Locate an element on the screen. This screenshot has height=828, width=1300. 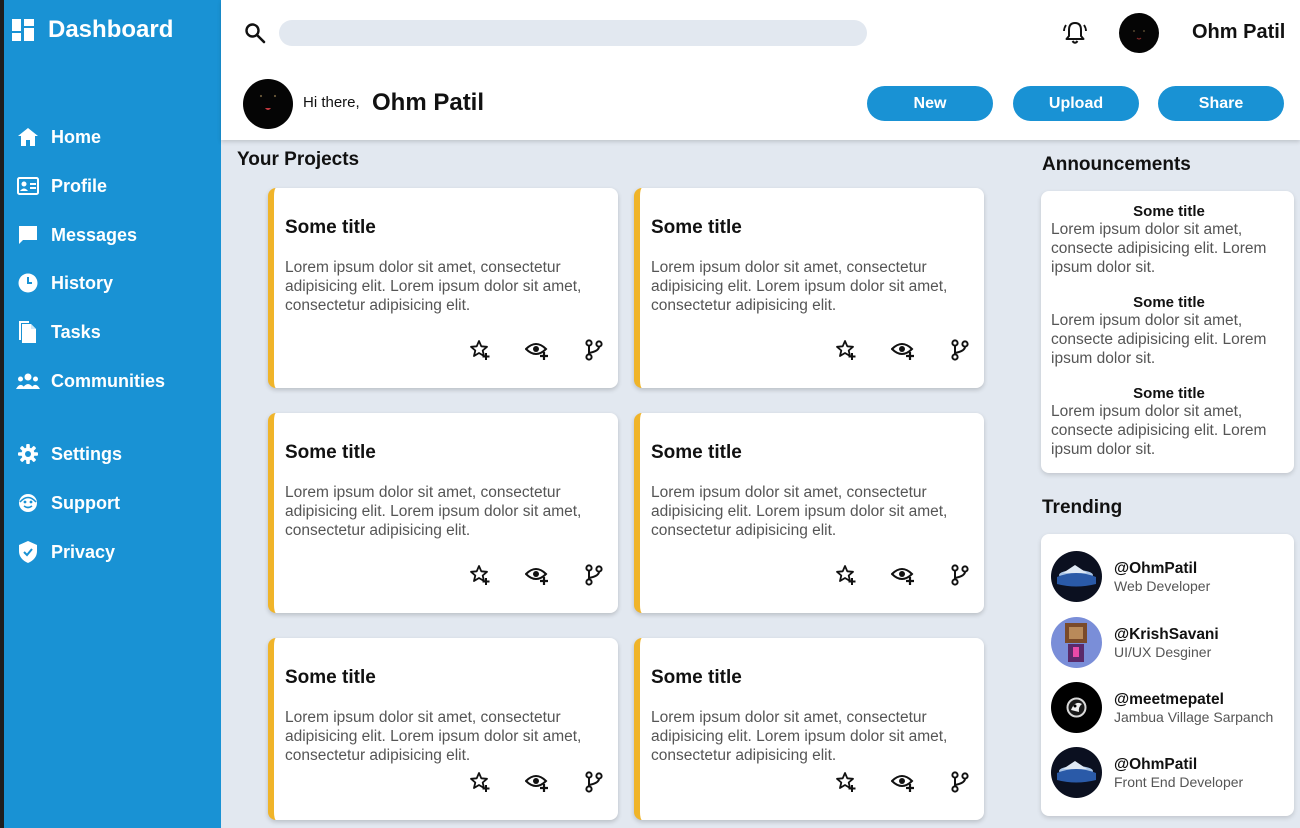
document-icon is located at coordinates (28, 332).